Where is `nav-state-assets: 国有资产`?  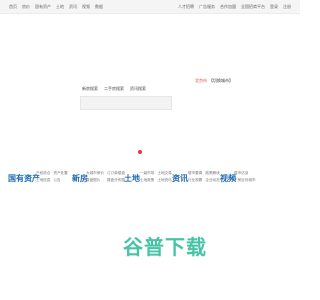 nav-state-assets: 国有资产 is located at coordinates (43, 6).